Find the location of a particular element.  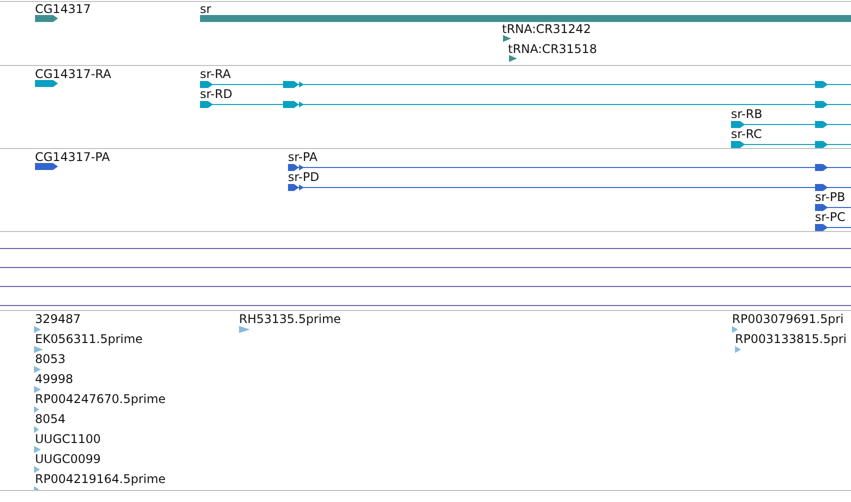

feature-label: UUGC0099 is located at coordinates (68, 459).